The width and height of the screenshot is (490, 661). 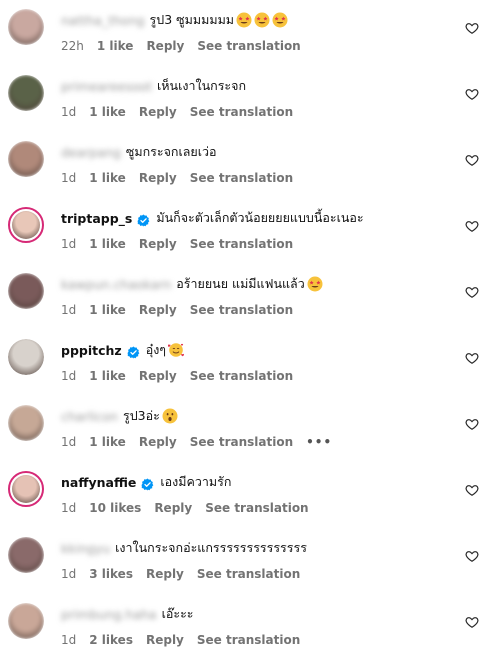 What do you see at coordinates (240, 283) in the screenshot?
I see `comment-text-content: อร้ายยนย แม่มีแฟนแล้ว` at bounding box center [240, 283].